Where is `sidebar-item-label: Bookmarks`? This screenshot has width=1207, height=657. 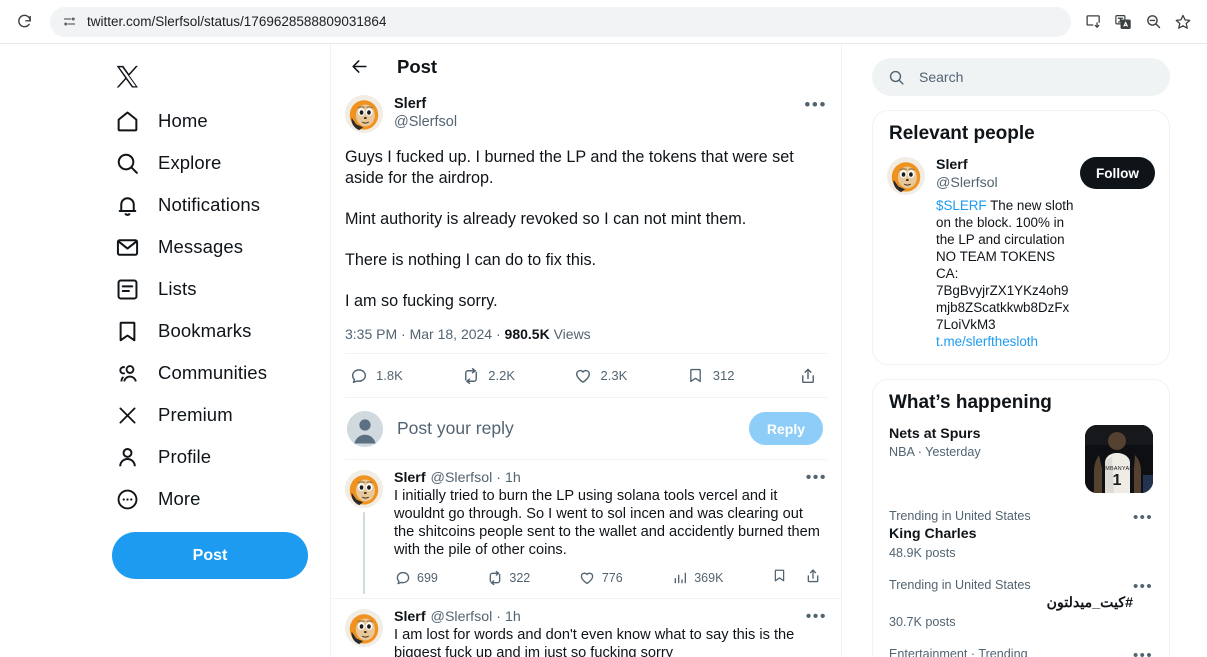 sidebar-item-label: Bookmarks is located at coordinates (205, 330).